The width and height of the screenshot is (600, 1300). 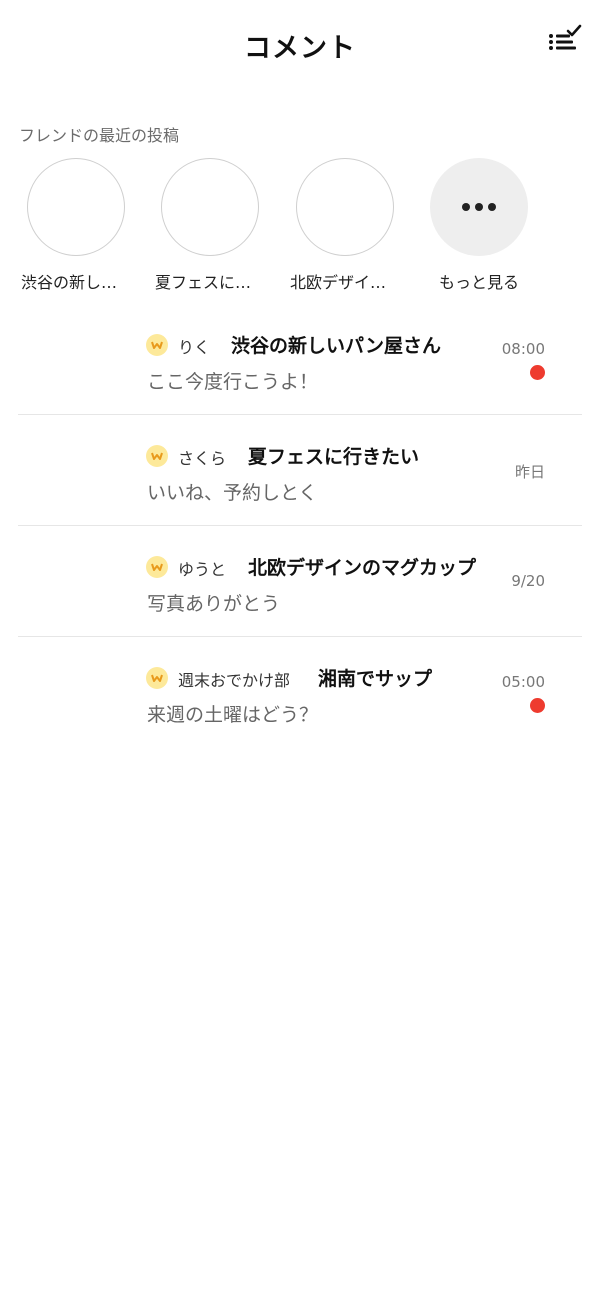 I want to click on recent-post-item: 夏フェスに行きたい, so click(x=210, y=225).